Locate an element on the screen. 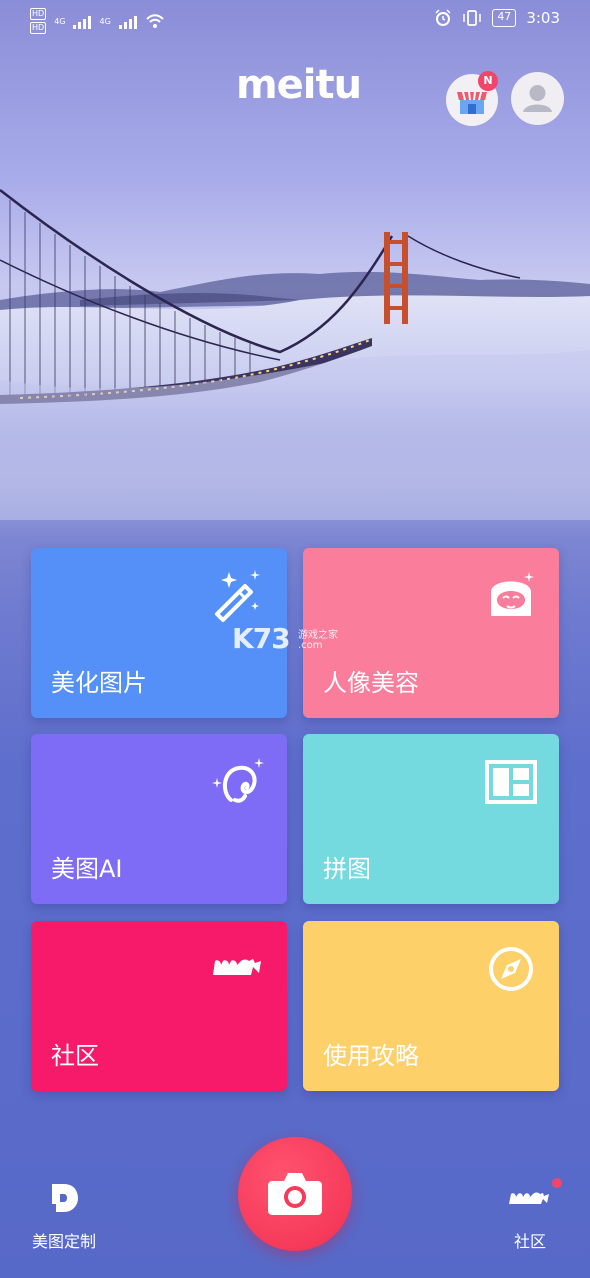 The width and height of the screenshot is (590, 1278). camera-button is located at coordinates (295, 1194).